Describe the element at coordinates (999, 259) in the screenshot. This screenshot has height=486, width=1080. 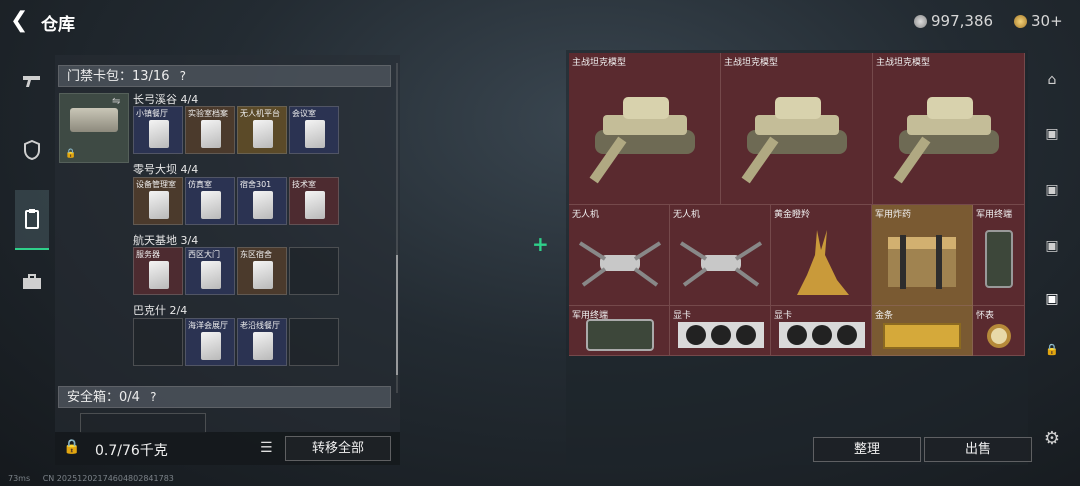
I see `terminal-icon` at that location.